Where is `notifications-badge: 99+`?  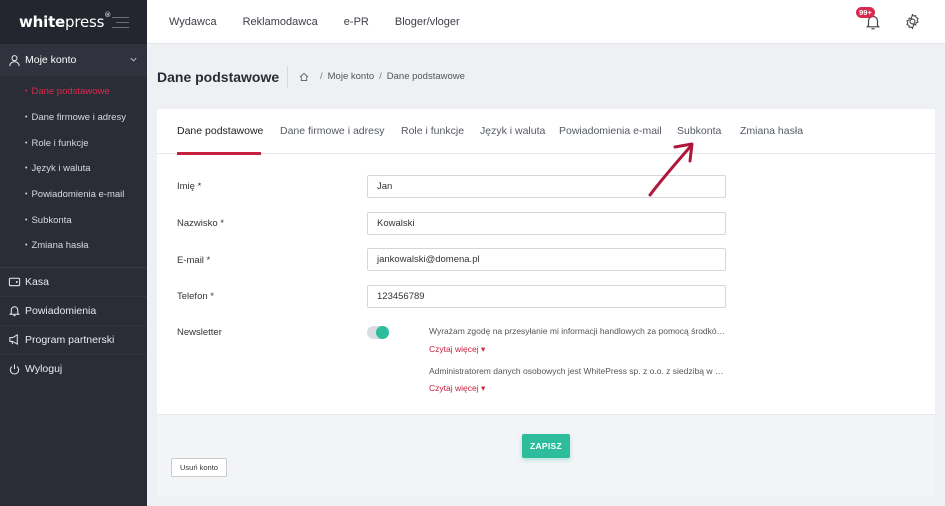 notifications-badge: 99+ is located at coordinates (865, 12).